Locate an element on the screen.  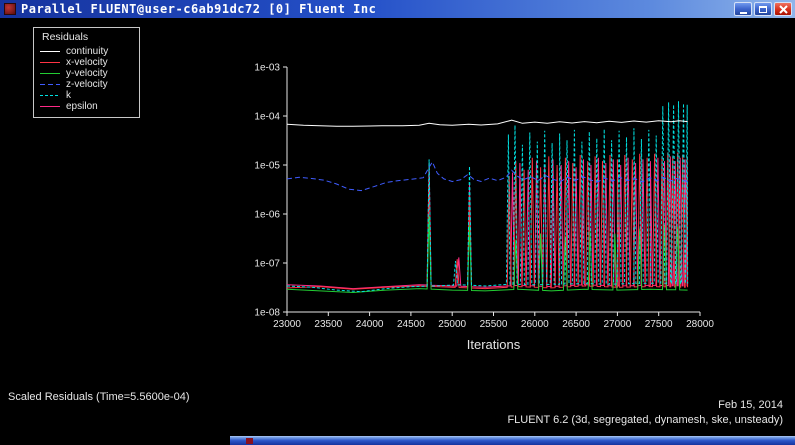
legend-entry: continuity is located at coordinates (86, 51).